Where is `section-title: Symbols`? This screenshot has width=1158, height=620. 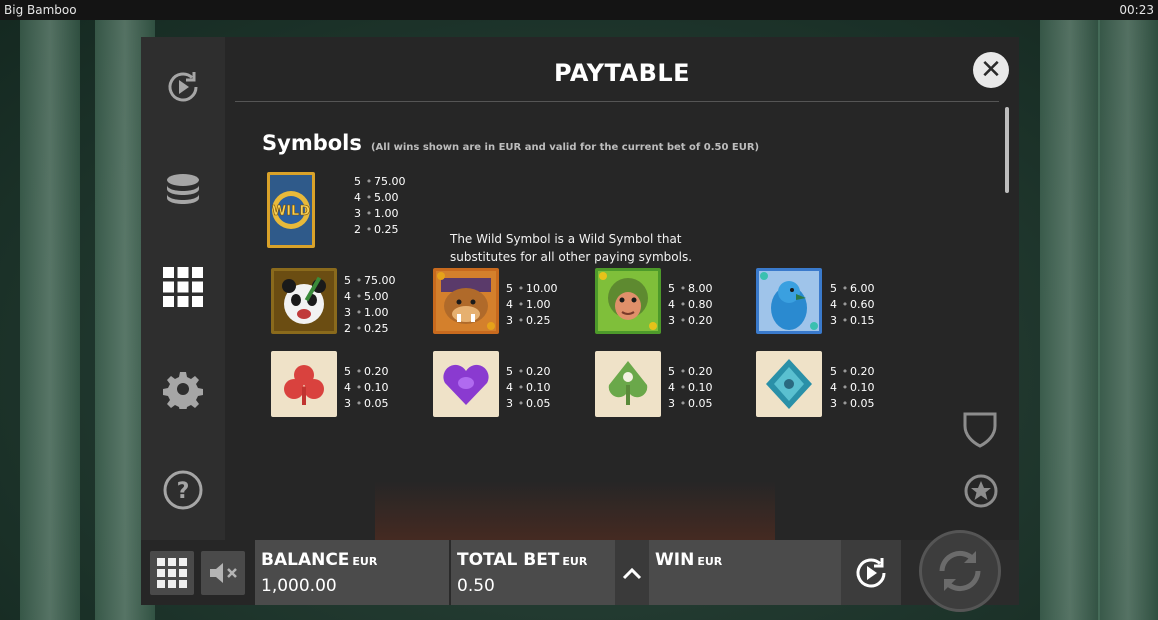 section-title: Symbols is located at coordinates (312, 143).